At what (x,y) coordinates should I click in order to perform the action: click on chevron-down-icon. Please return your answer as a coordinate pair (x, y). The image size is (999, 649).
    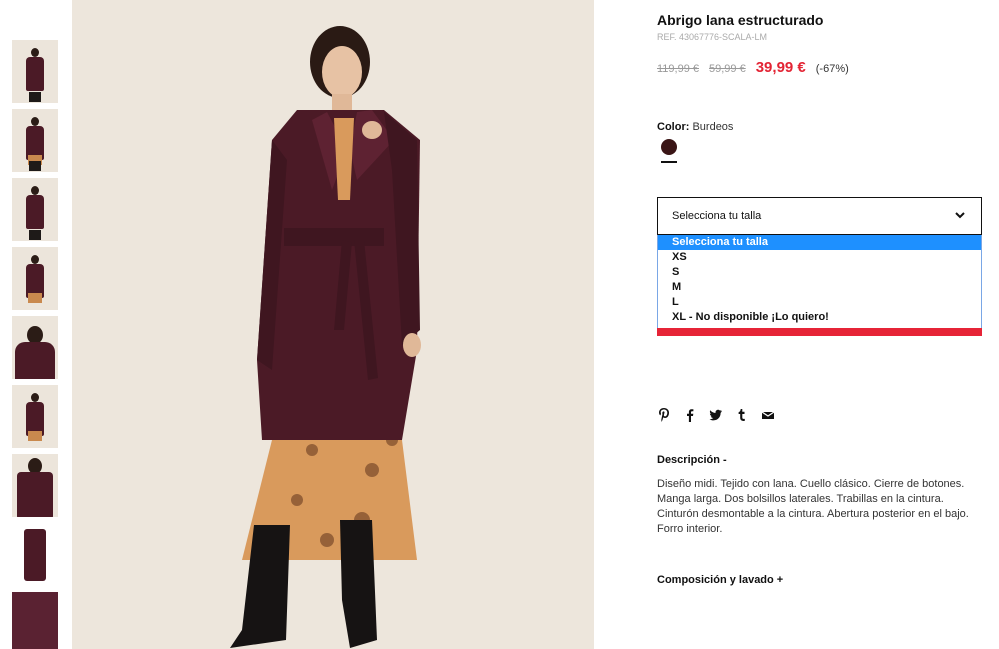
    Looking at the image, I should click on (960, 215).